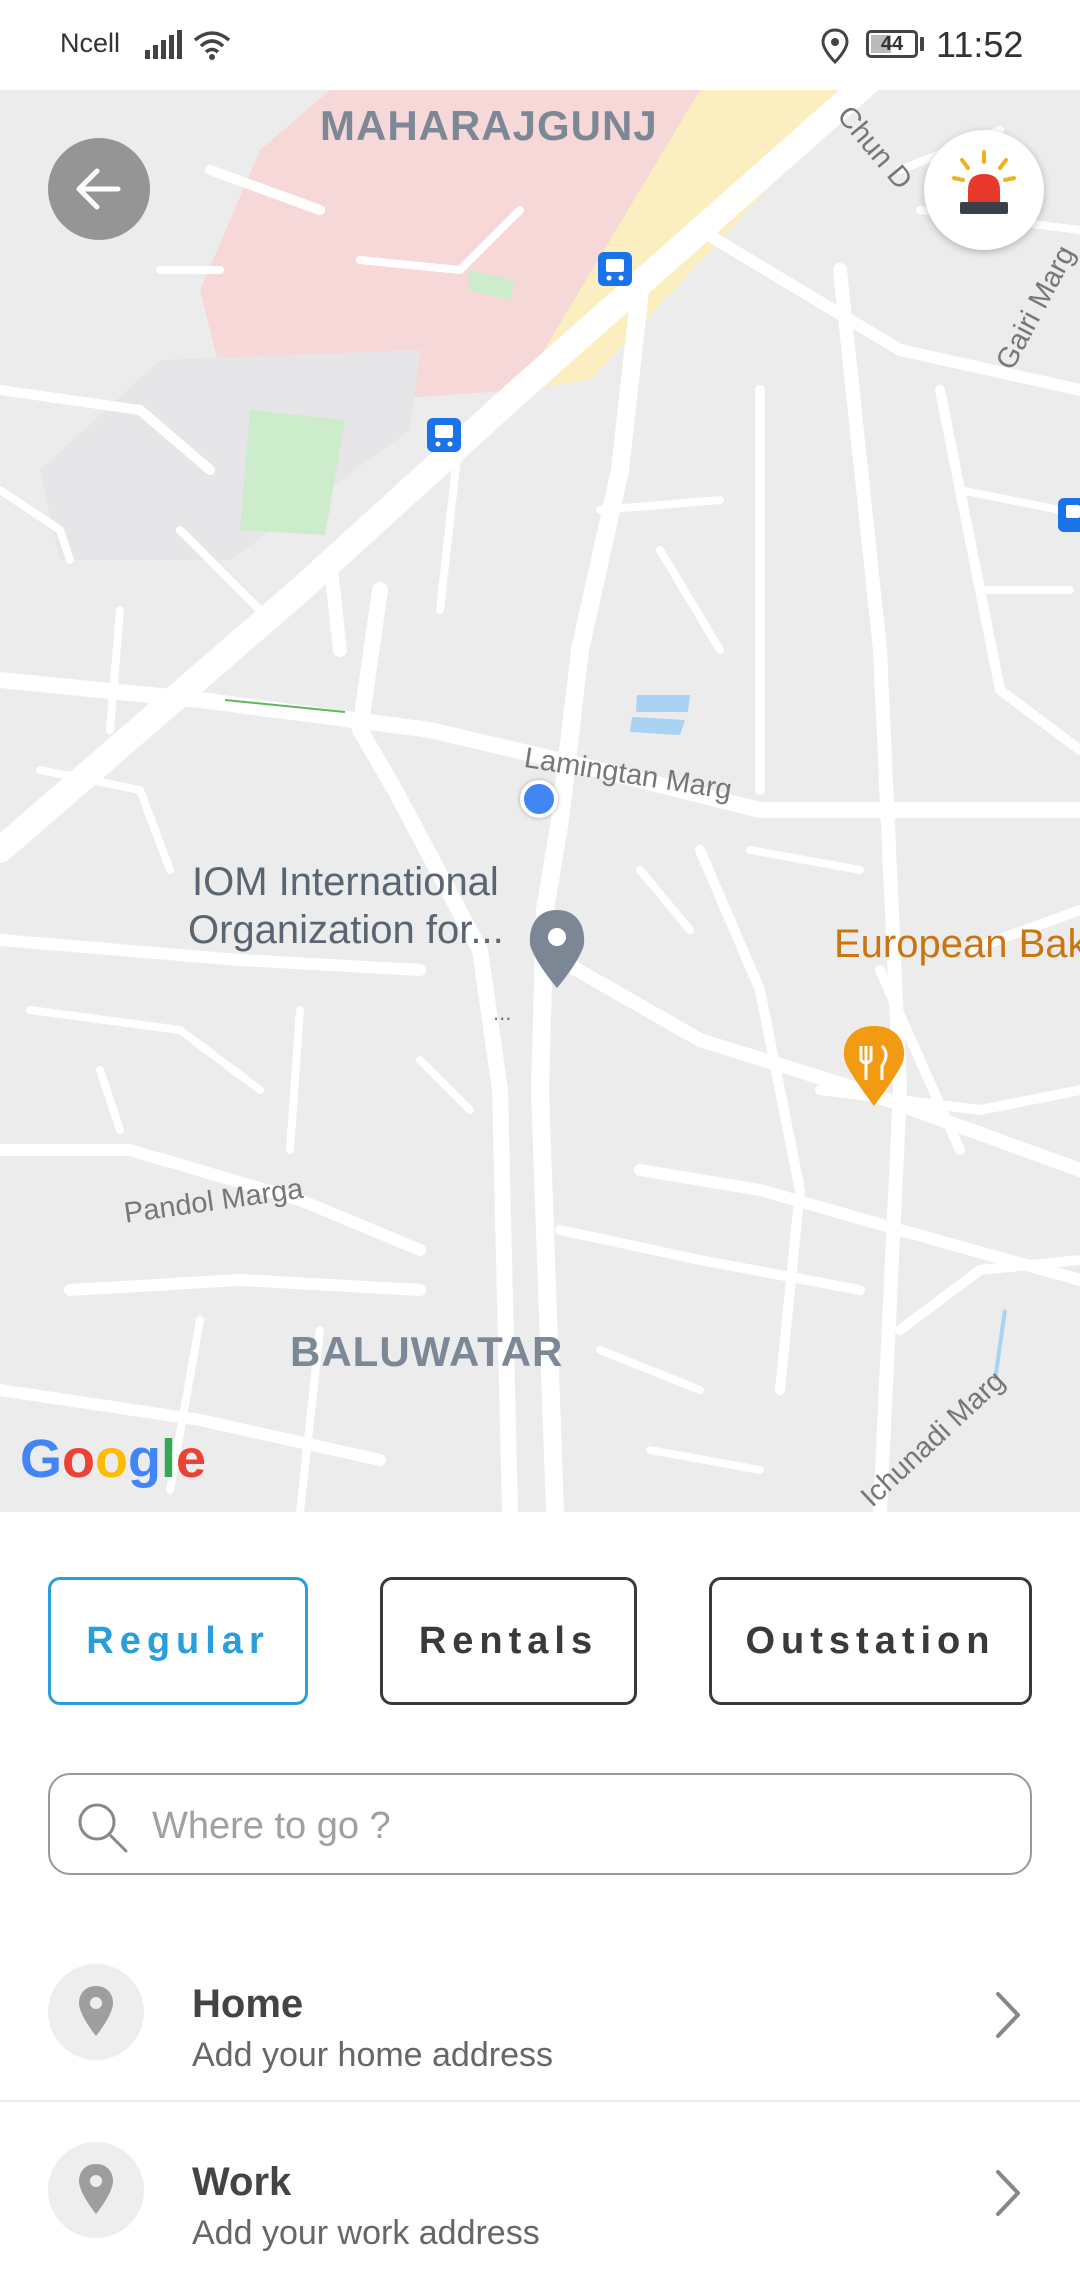 This screenshot has width=1080, height=2280. I want to click on ride-type-label: Regular, so click(178, 1641).